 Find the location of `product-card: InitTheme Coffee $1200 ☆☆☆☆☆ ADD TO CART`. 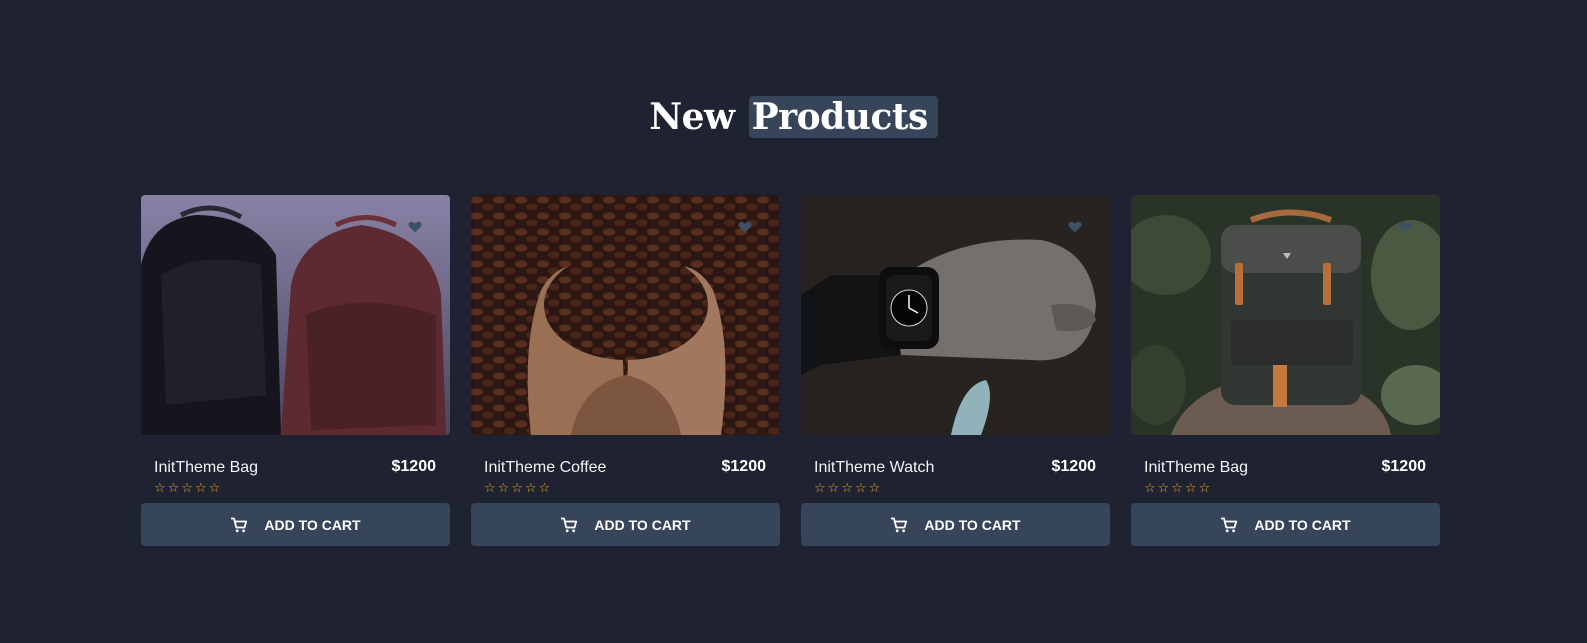

product-card: InitTheme Coffee $1200 ☆☆☆☆☆ ADD TO CART is located at coordinates (625, 371).